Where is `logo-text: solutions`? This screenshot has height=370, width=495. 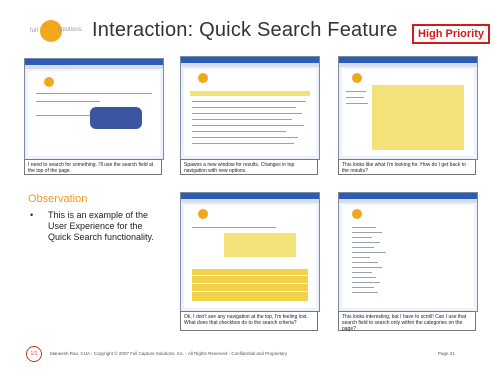 logo-text: solutions is located at coordinates (70, 30).